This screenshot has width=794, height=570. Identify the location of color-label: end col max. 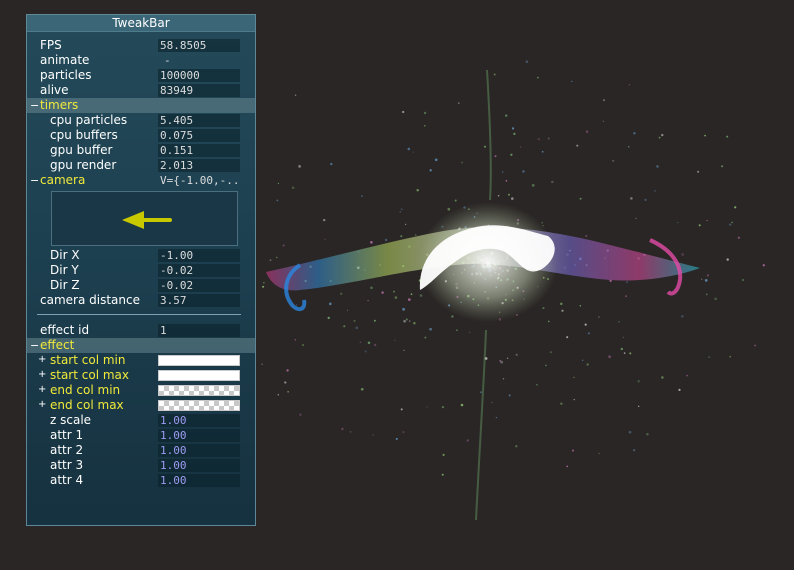
(87, 405).